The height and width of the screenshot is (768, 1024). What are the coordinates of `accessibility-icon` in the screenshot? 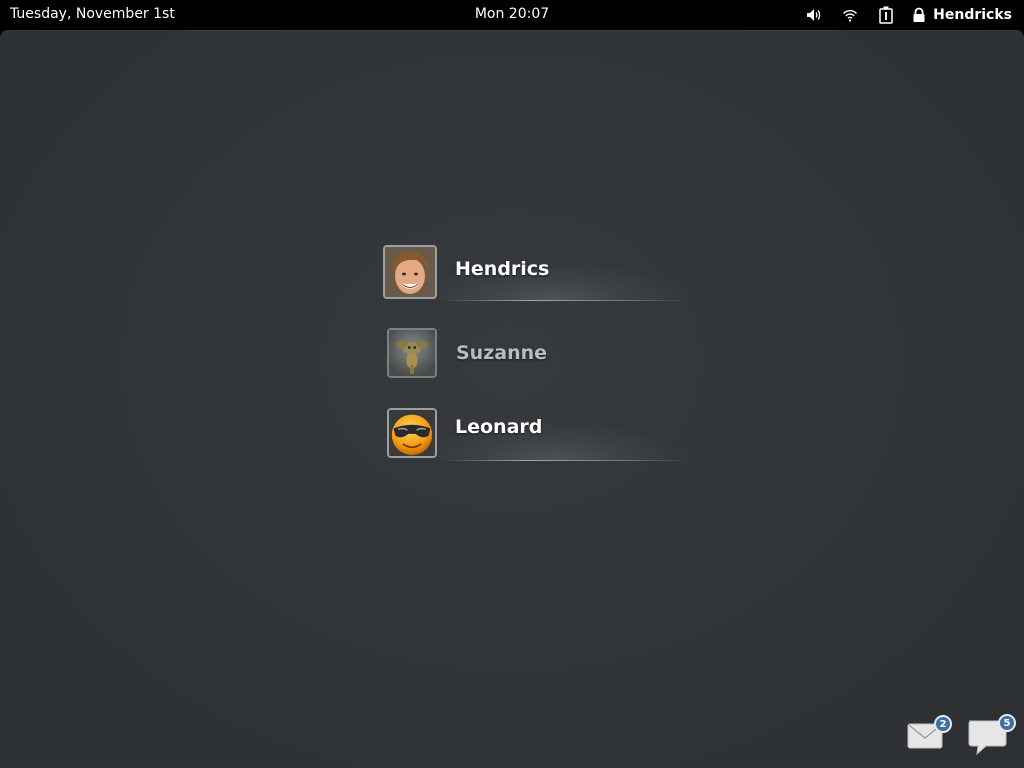 It's located at (886, 15).